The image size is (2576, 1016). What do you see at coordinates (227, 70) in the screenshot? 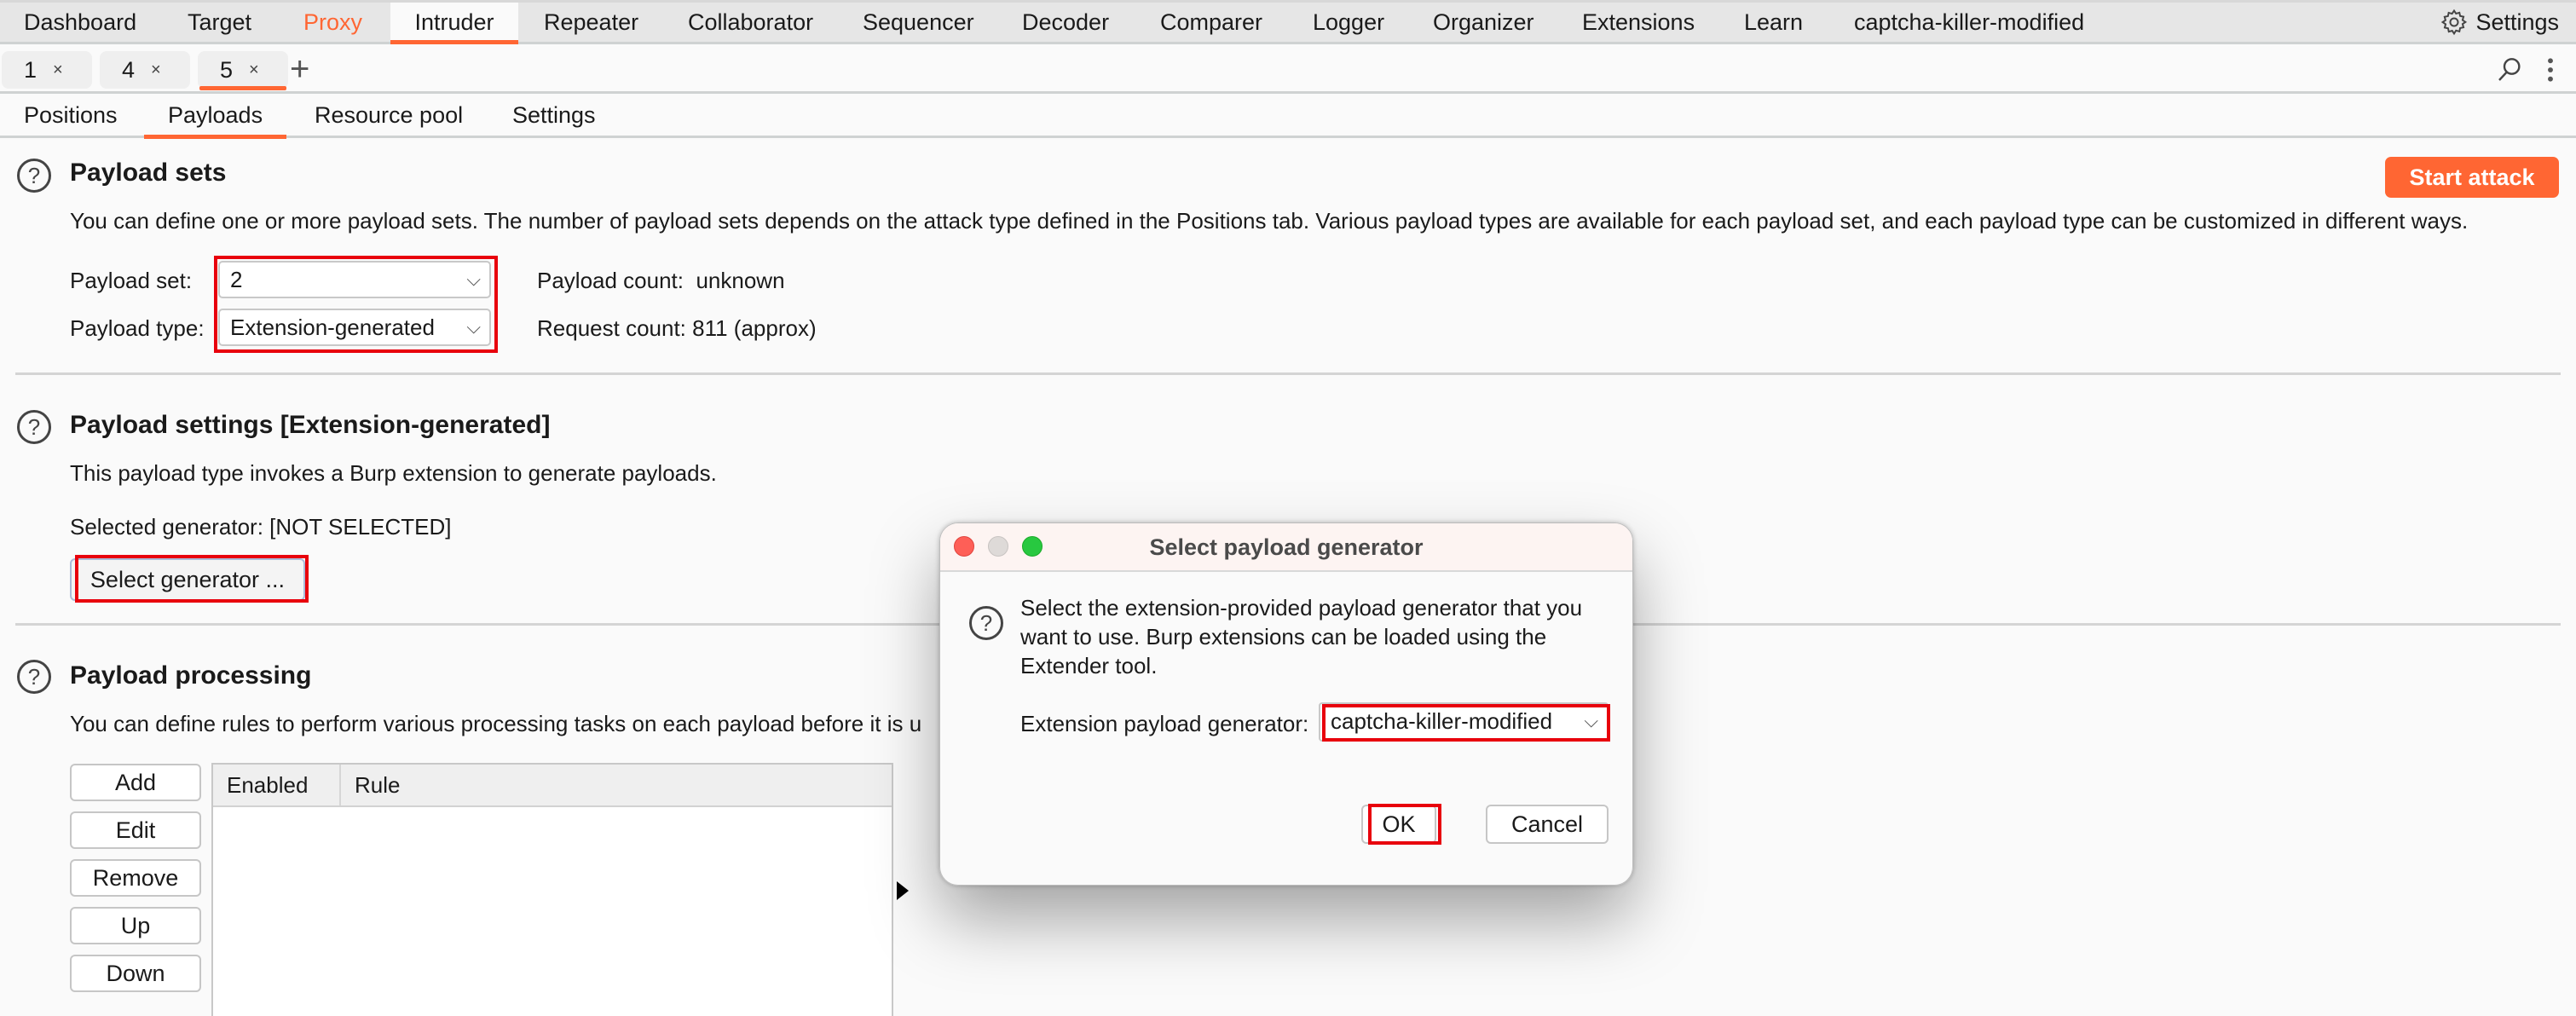
I see `request-tab-label: 5` at bounding box center [227, 70].